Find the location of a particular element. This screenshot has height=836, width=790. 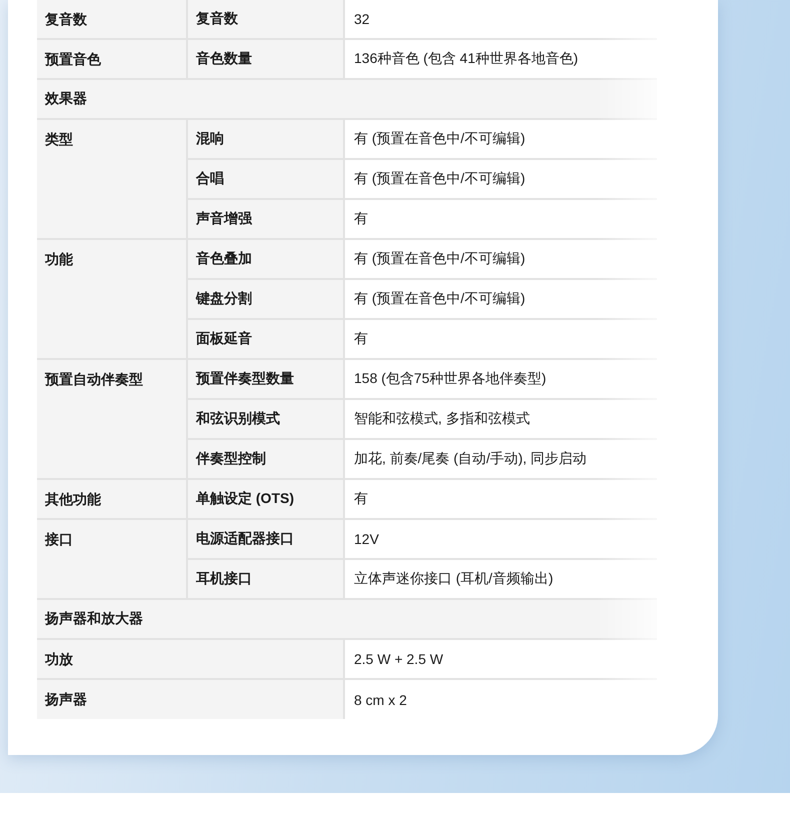

spec-label: 耳机接口 is located at coordinates (224, 578).